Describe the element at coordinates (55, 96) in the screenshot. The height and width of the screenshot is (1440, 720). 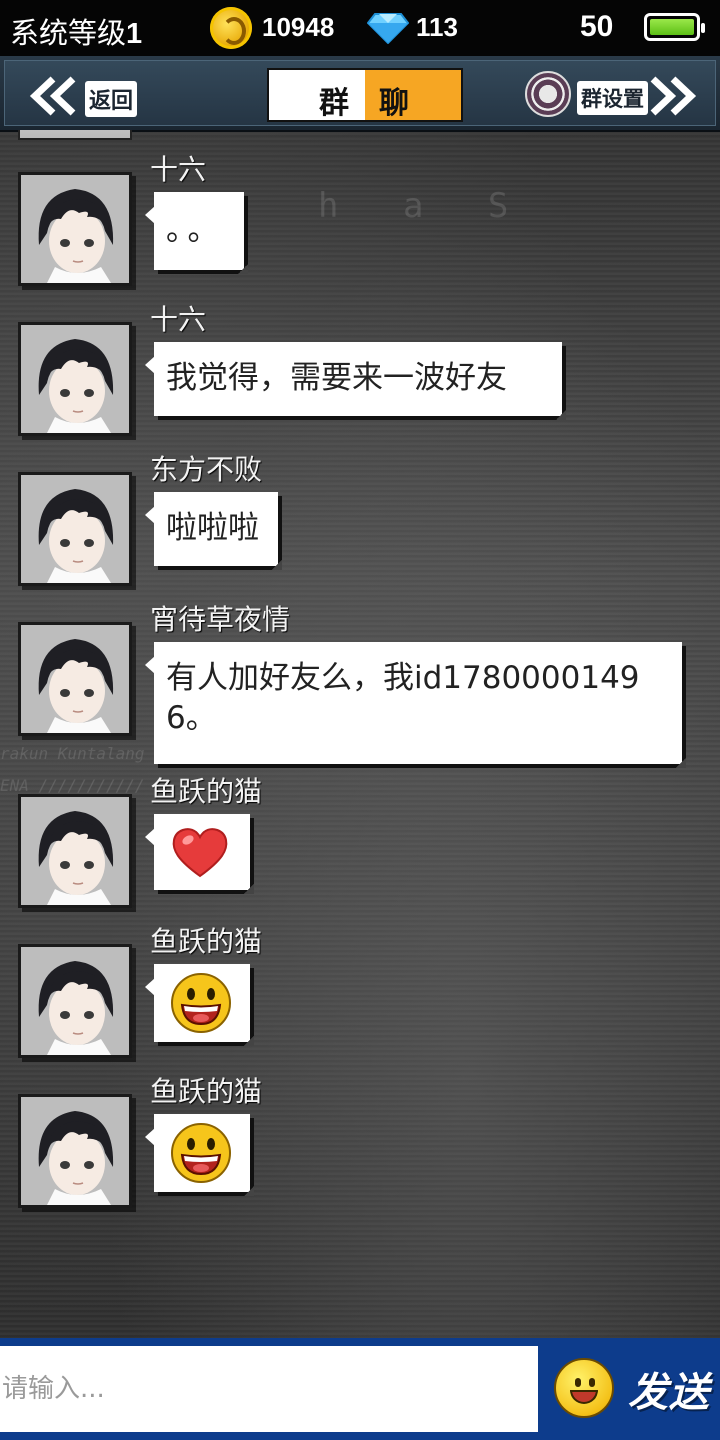
I see `double-chevron-left-icon` at that location.